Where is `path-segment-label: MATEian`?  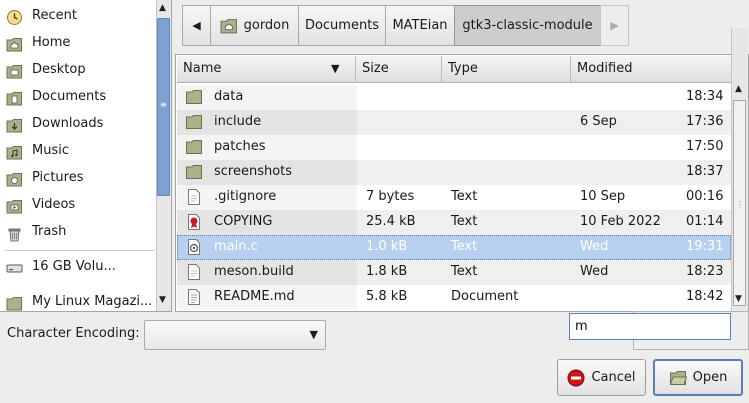 path-segment-label: MATEian is located at coordinates (420, 25).